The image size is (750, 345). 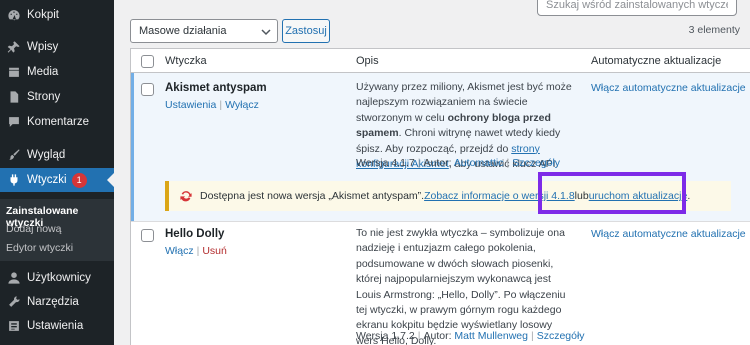 What do you see at coordinates (179, 251) in the screenshot?
I see `activate-link: Włącz` at bounding box center [179, 251].